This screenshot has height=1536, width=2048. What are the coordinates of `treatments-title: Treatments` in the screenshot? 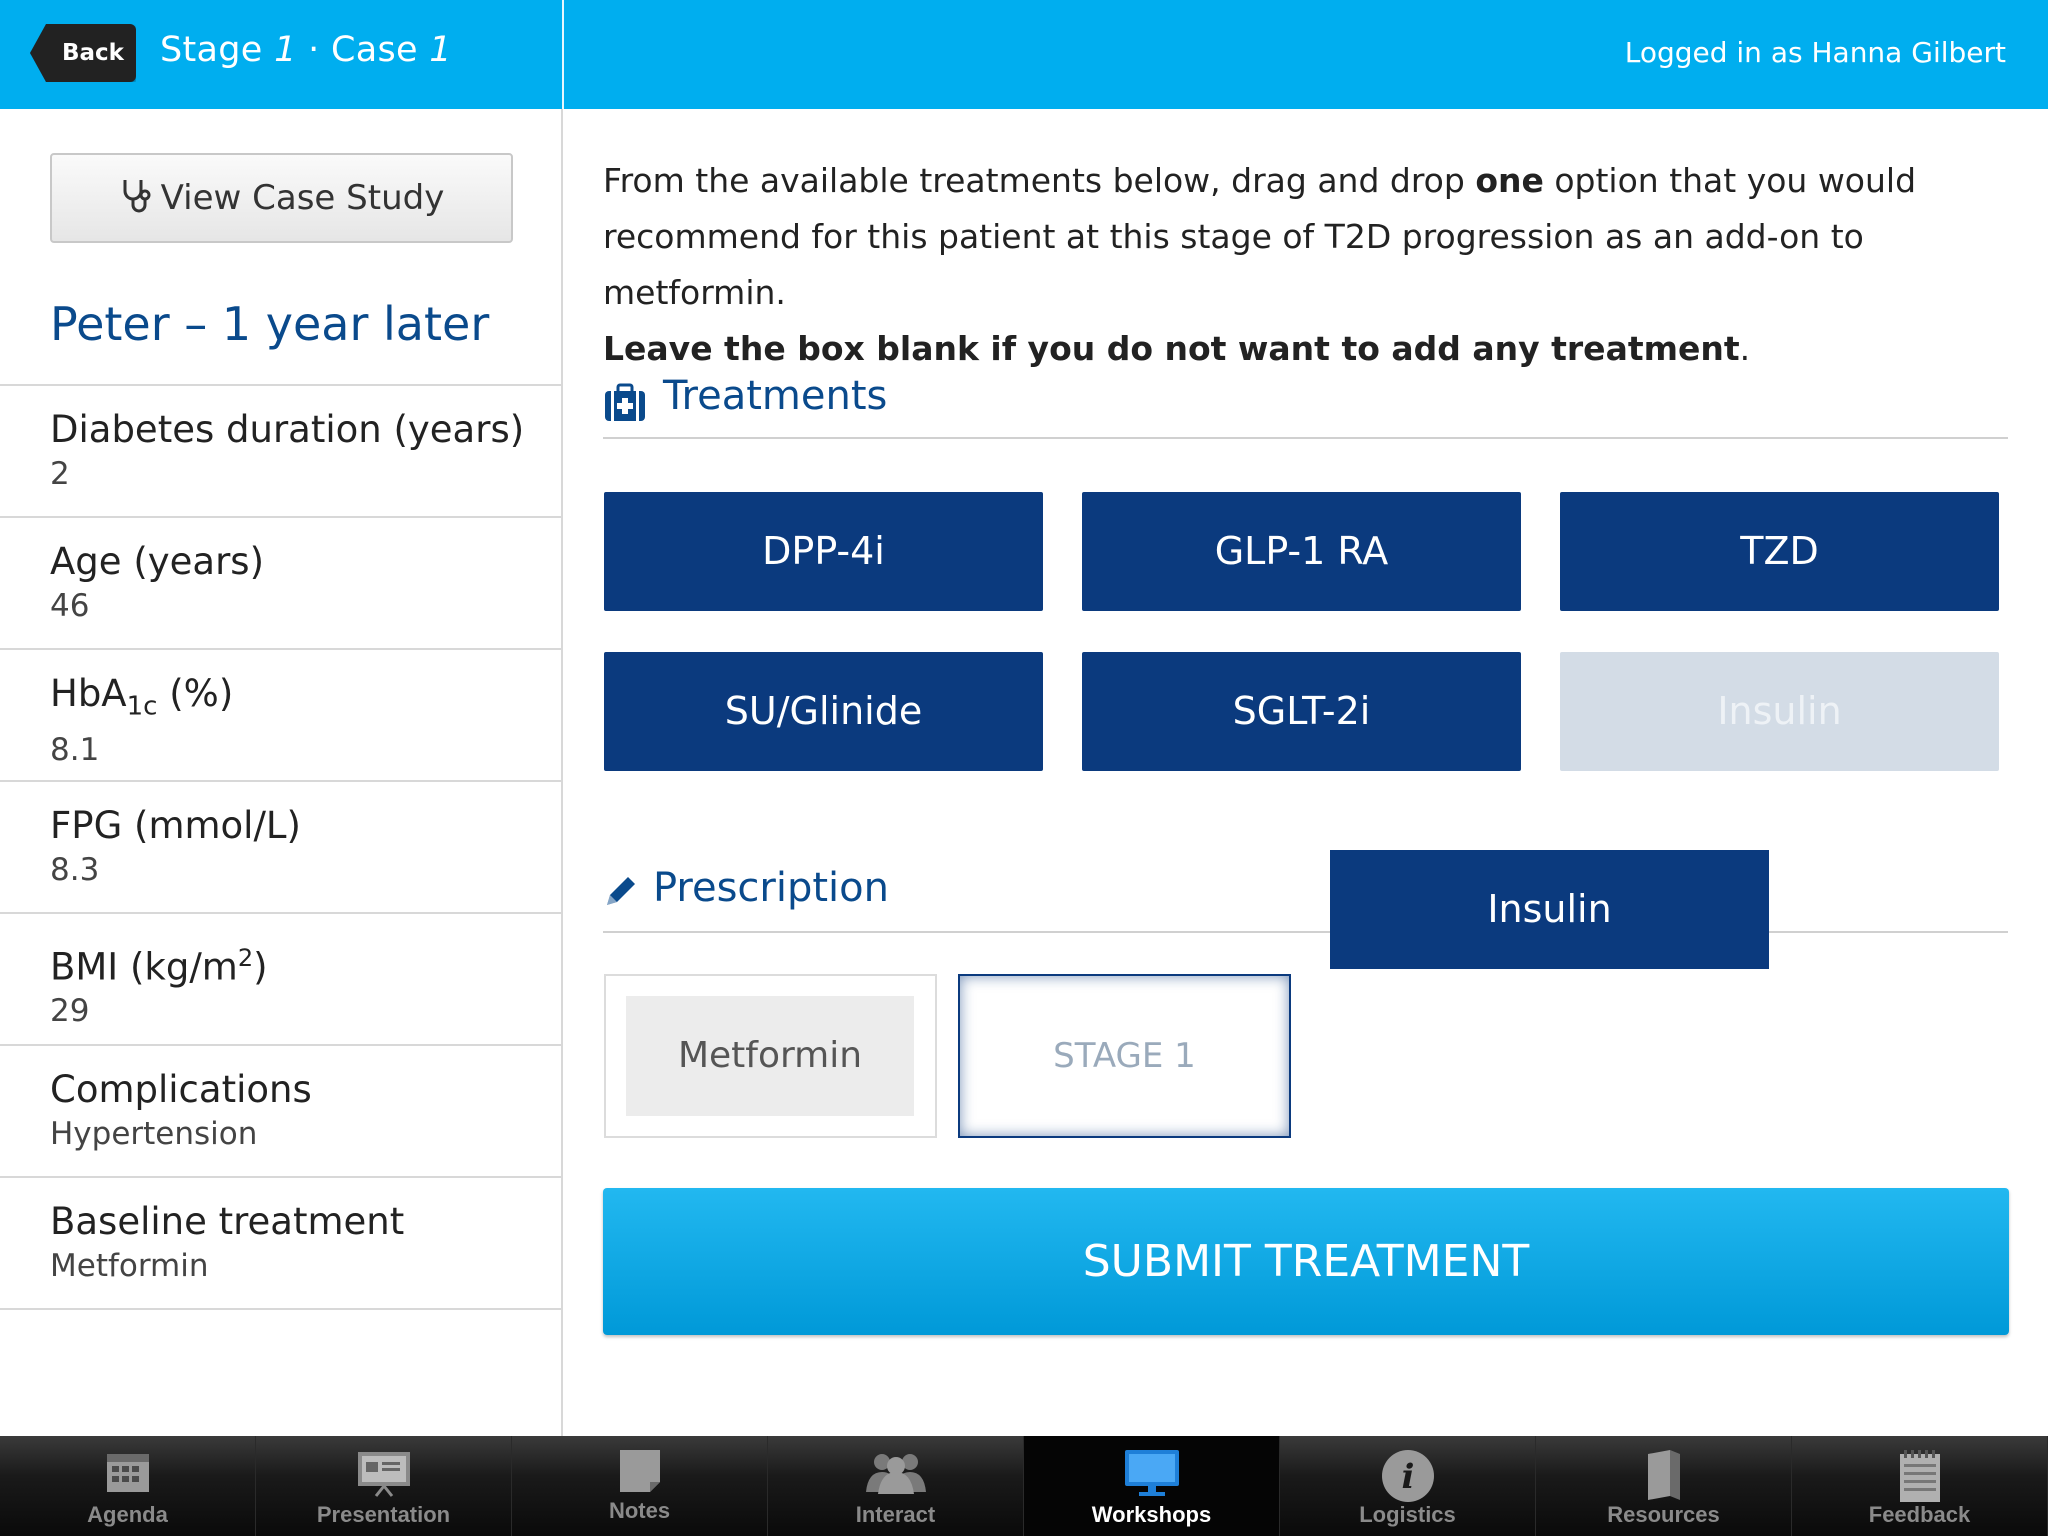 It's located at (775, 396).